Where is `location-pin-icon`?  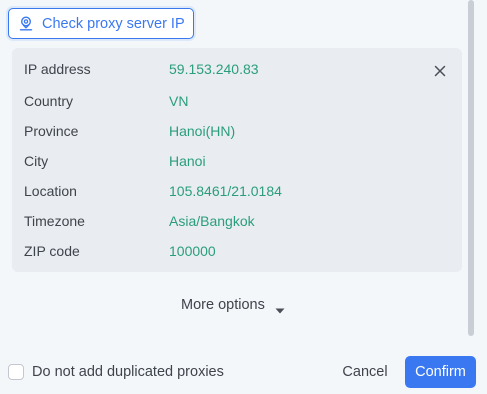
location-pin-icon is located at coordinates (26, 24).